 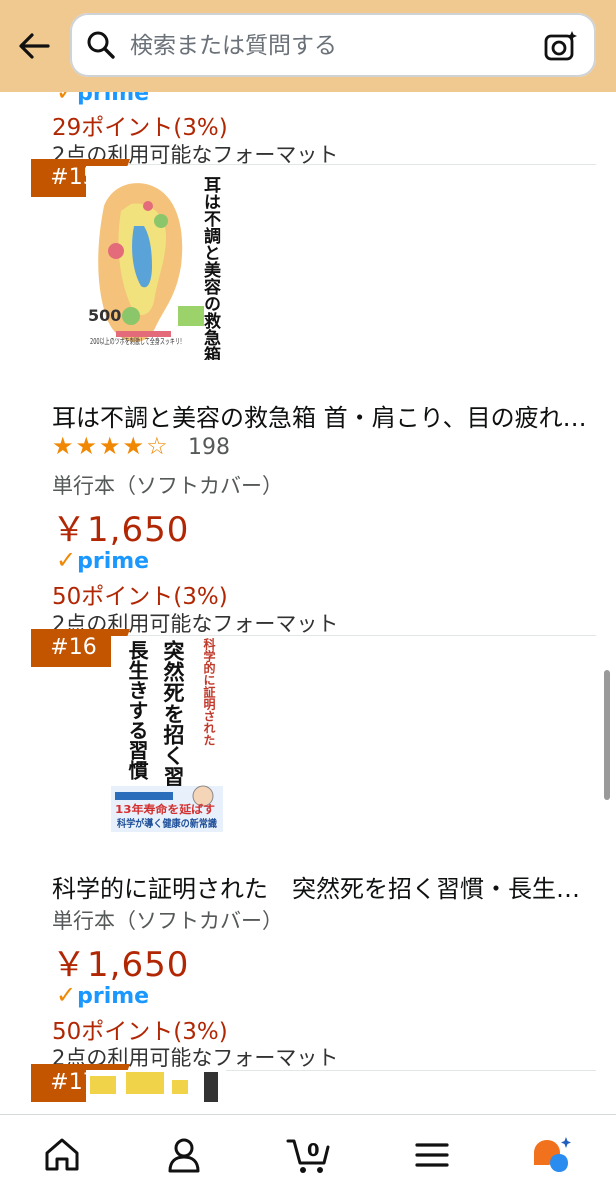 What do you see at coordinates (209, 447) in the screenshot?
I see `review-count: 198` at bounding box center [209, 447].